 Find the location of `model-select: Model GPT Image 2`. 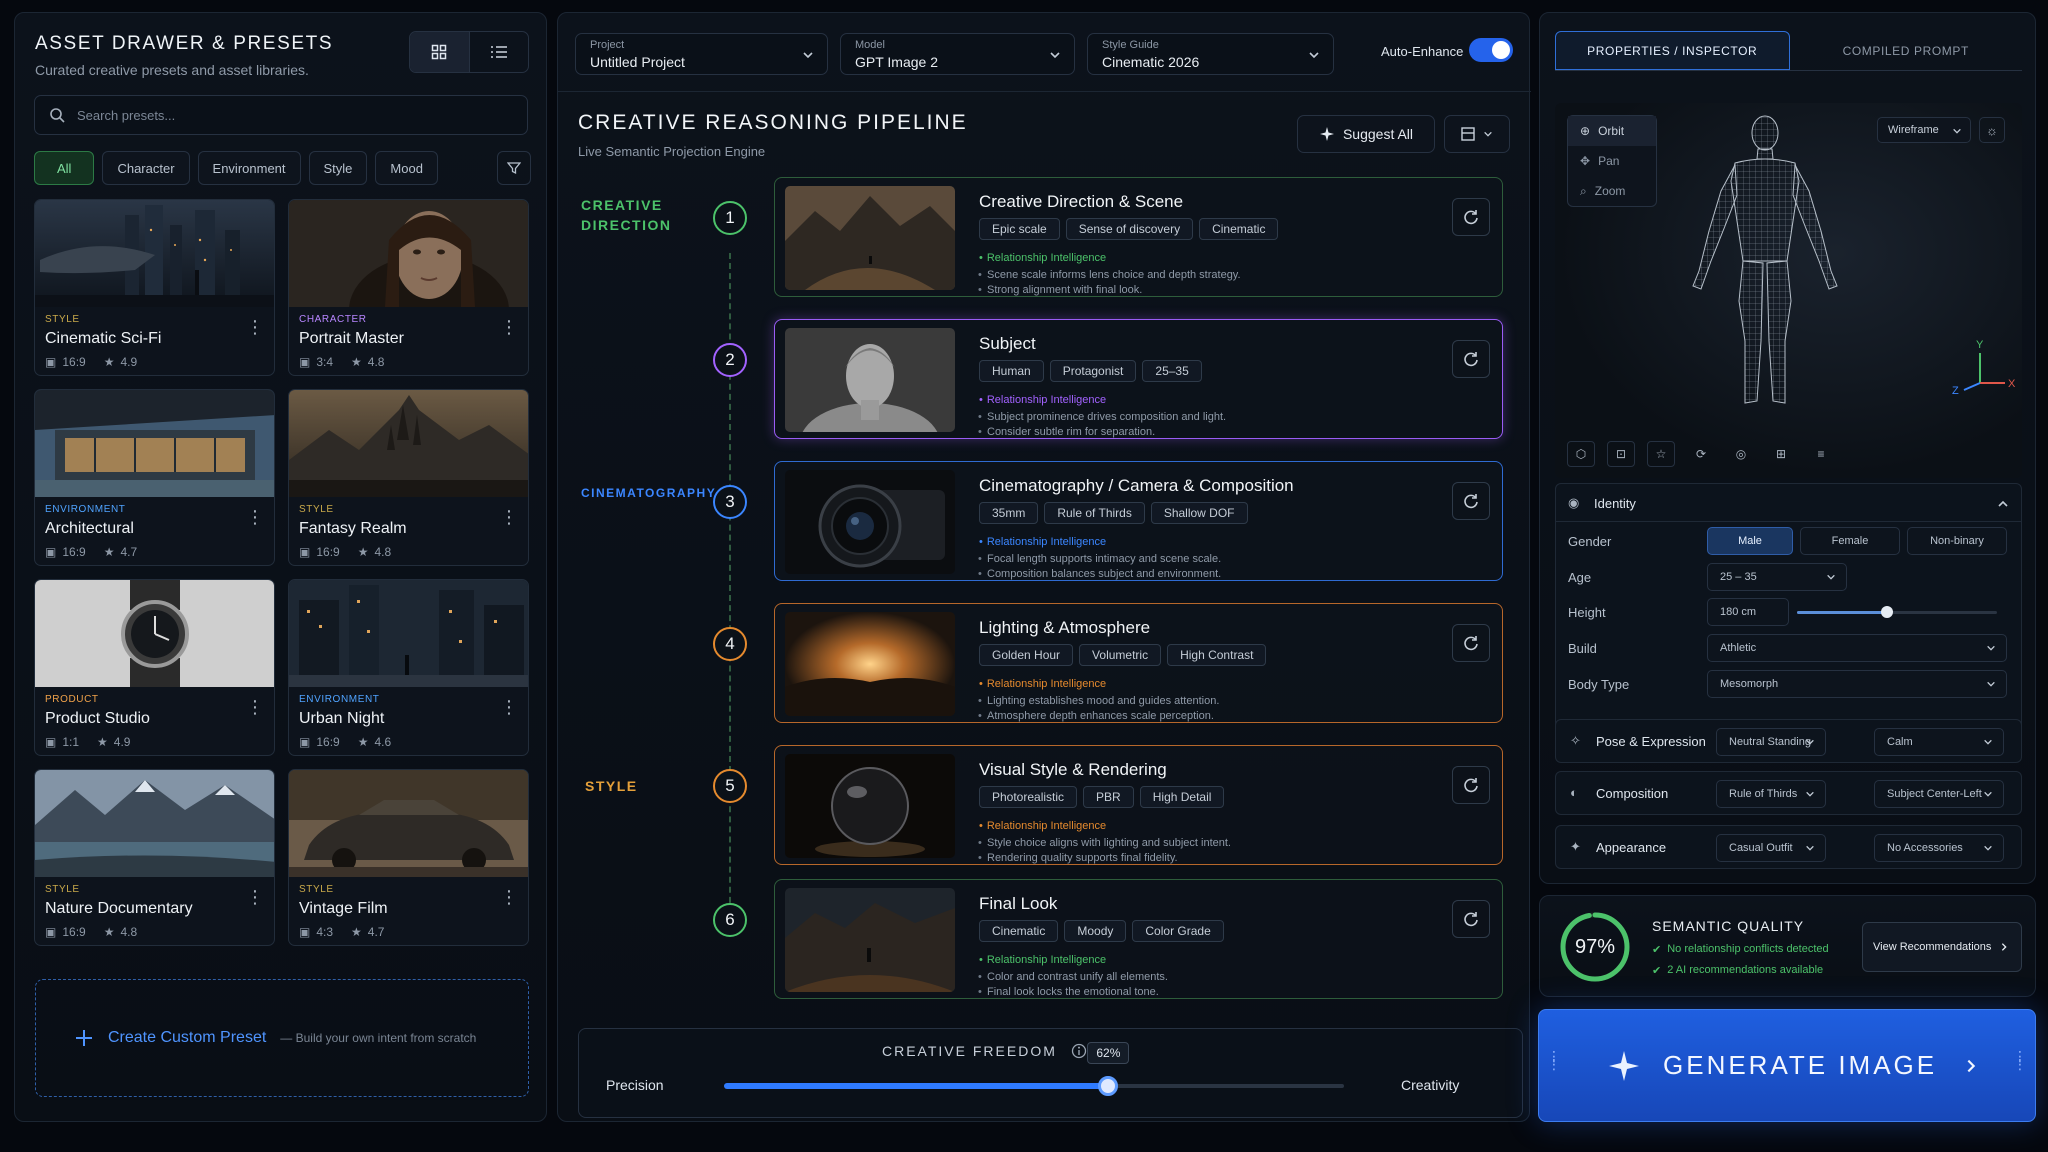

model-select: Model GPT Image 2 is located at coordinates (957, 54).